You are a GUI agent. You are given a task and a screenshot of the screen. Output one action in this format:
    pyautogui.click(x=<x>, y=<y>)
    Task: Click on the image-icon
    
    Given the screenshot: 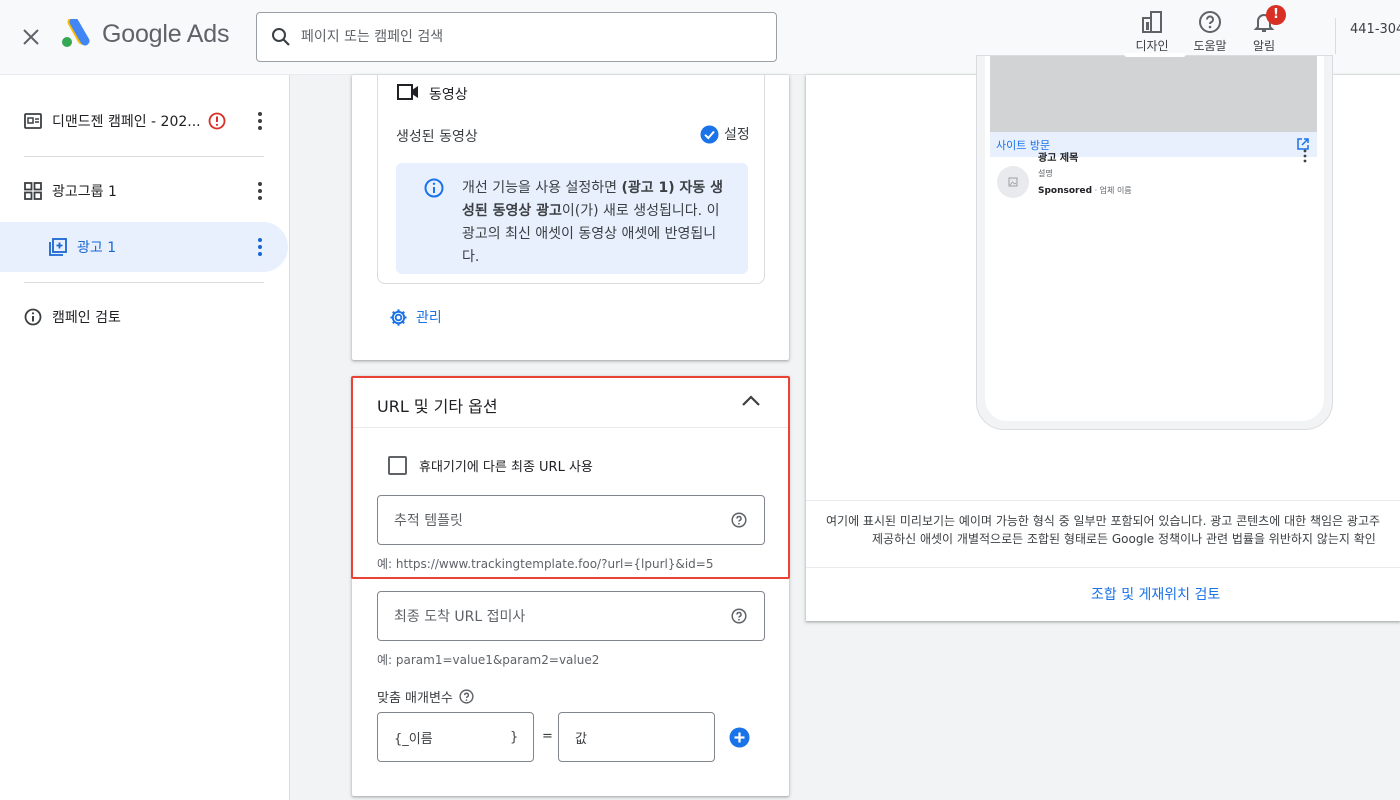 What is the action you would take?
    pyautogui.click(x=1013, y=182)
    